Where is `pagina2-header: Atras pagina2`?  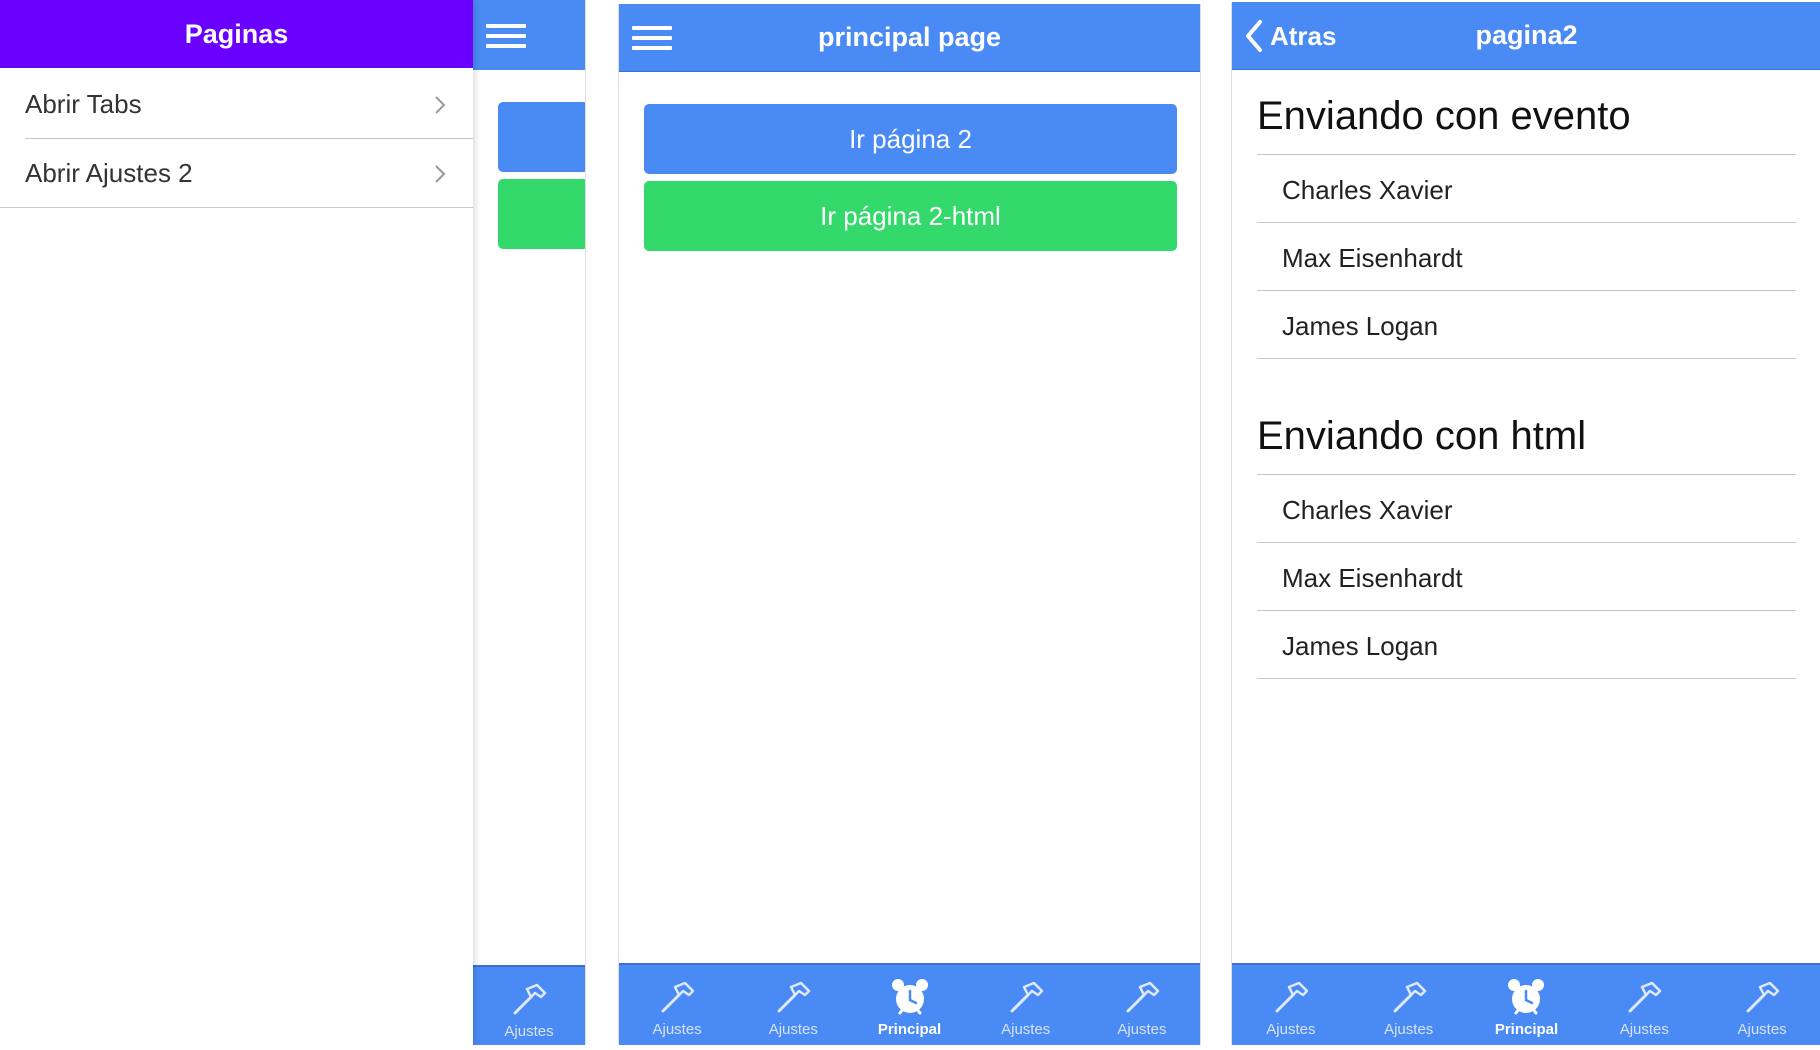
pagina2-header: Atras pagina2 is located at coordinates (1526, 36).